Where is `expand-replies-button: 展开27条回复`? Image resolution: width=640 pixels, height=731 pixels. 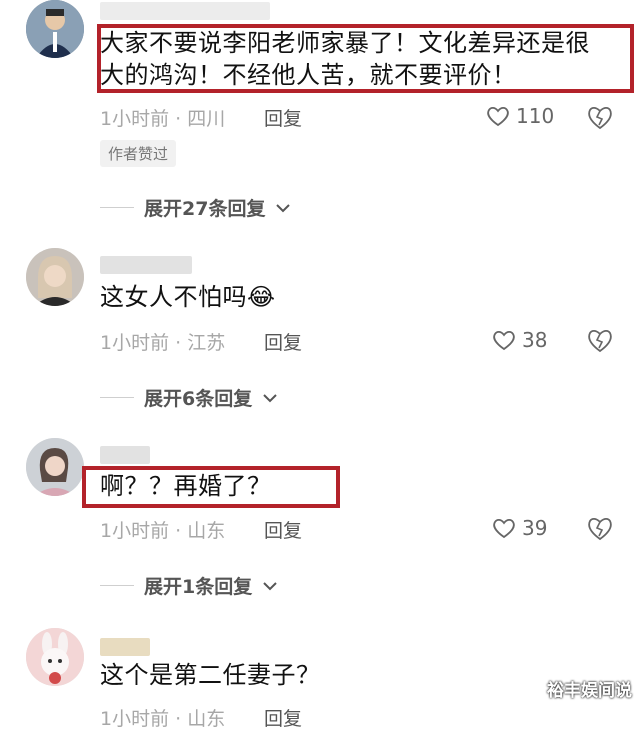 expand-replies-button: 展开27条回复 is located at coordinates (195, 207).